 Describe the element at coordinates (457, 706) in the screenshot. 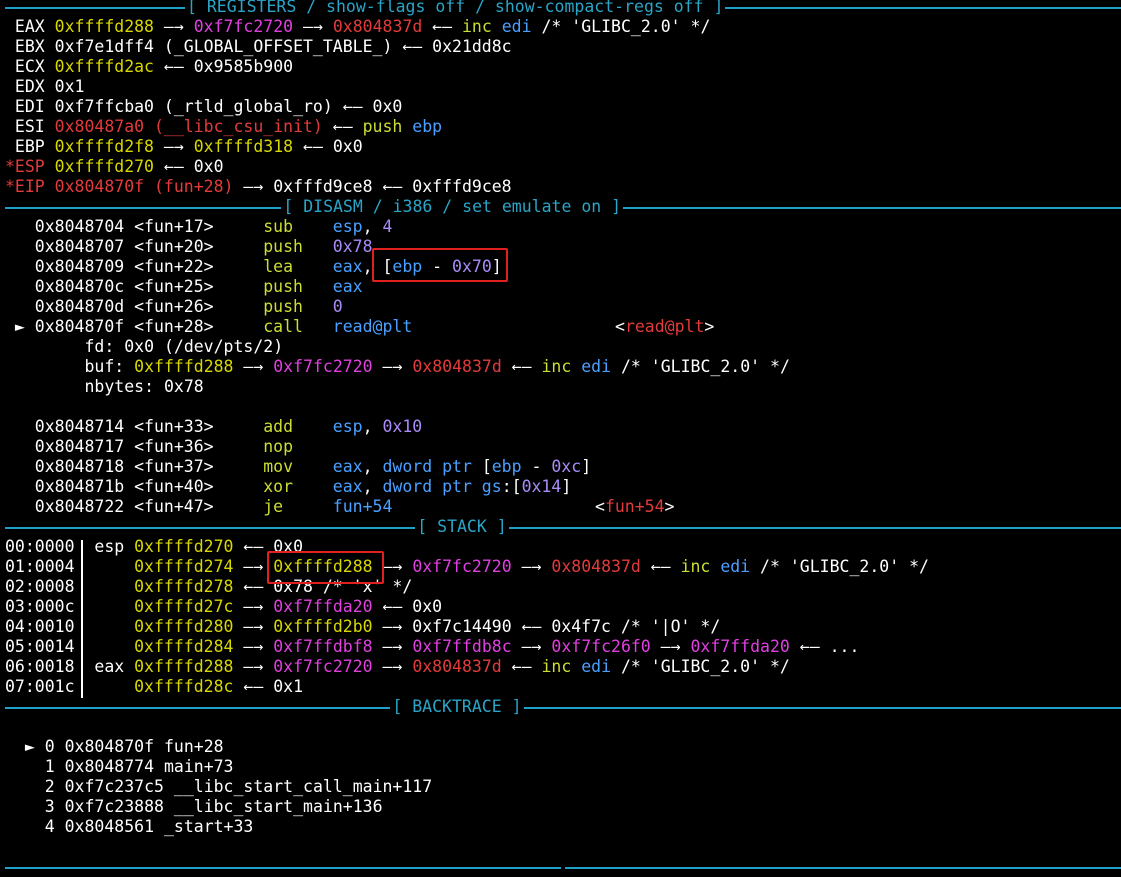

I see `section-title: [ BACKTRACE ]` at that location.